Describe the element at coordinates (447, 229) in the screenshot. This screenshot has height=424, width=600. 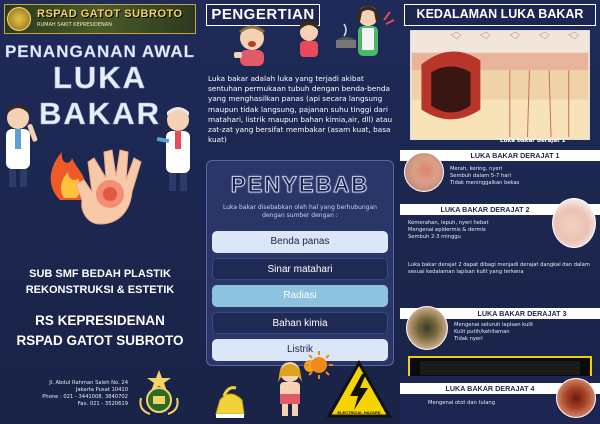
I see `degree-2-desc-line: Mengenai epidermis & dermis` at that location.